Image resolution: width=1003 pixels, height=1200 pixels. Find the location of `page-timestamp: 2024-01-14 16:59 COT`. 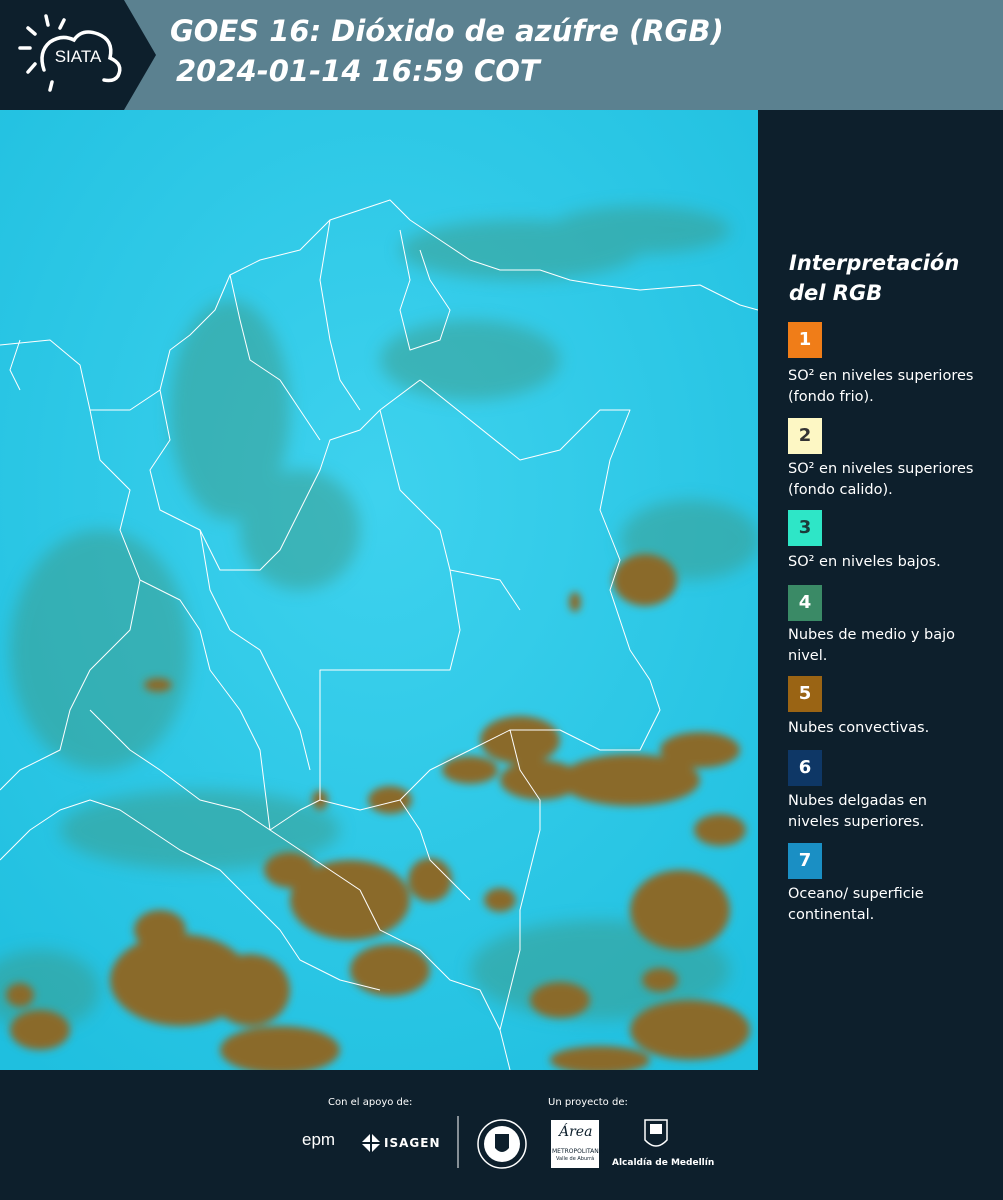

page-timestamp: 2024-01-14 16:59 COT is located at coordinates (358, 71).